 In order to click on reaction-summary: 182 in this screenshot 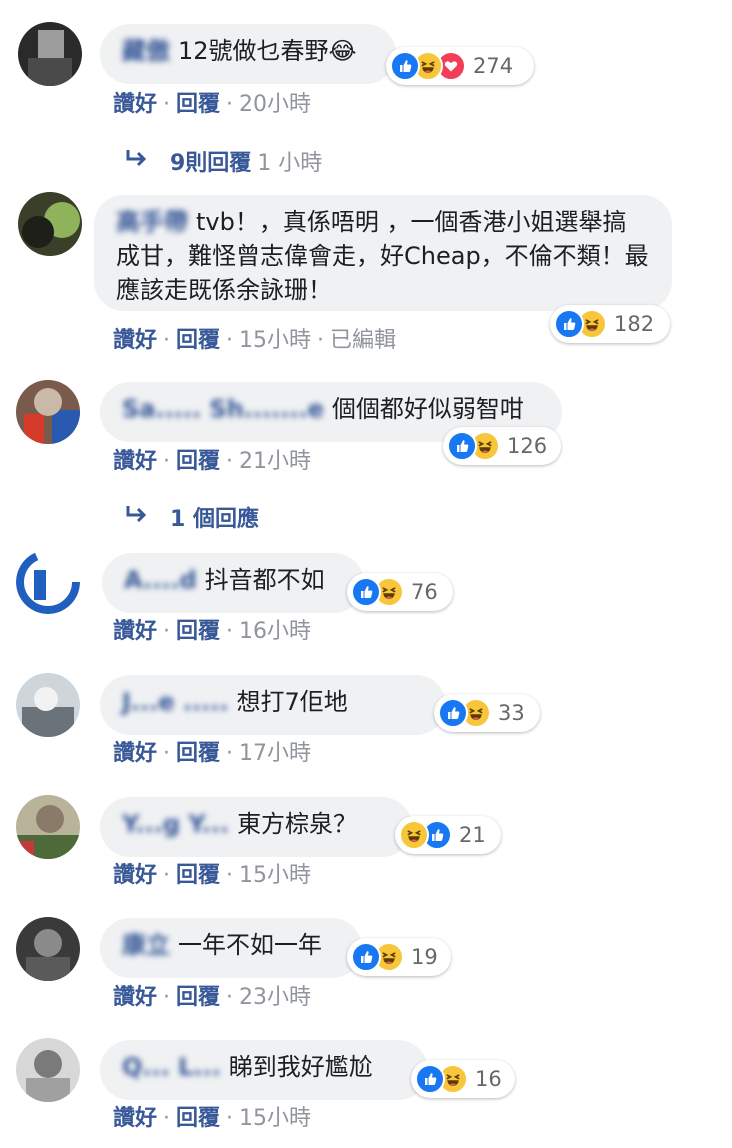, I will do `click(610, 324)`.